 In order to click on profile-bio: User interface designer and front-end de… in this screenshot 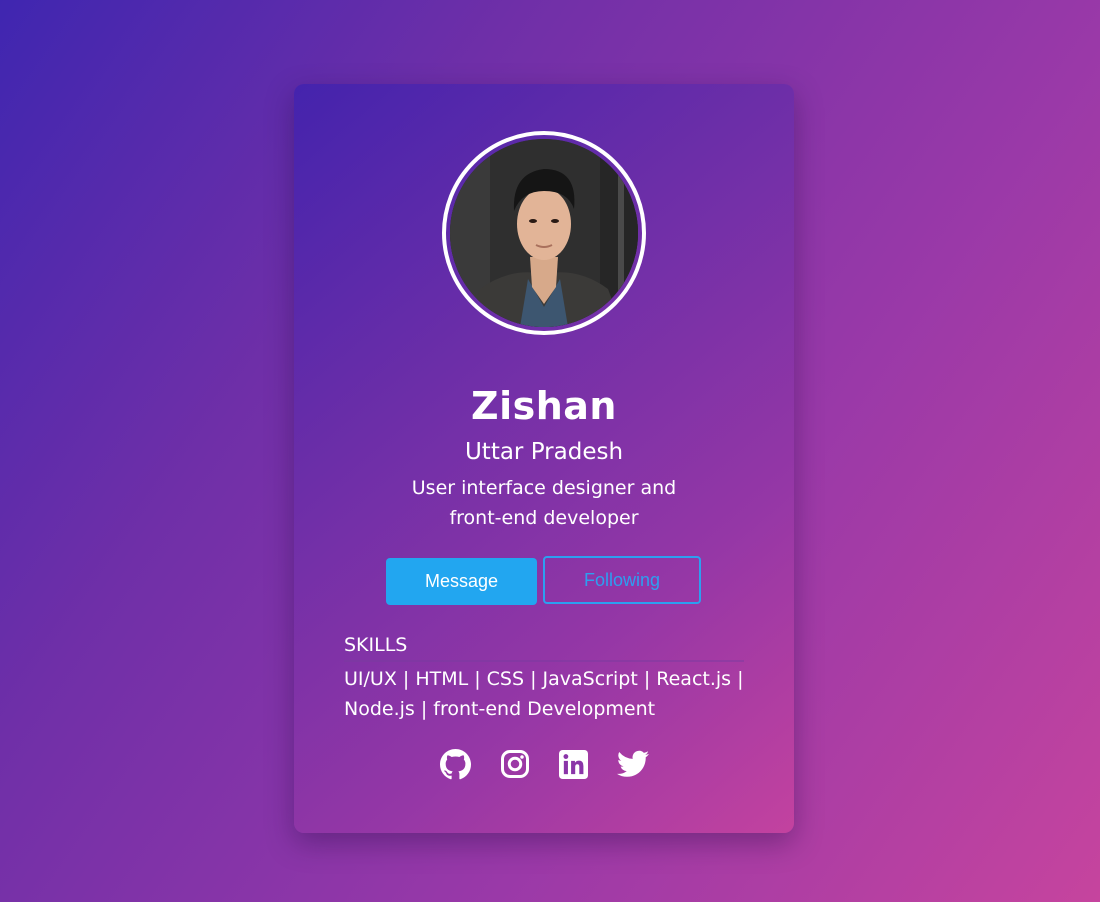, I will do `click(544, 503)`.